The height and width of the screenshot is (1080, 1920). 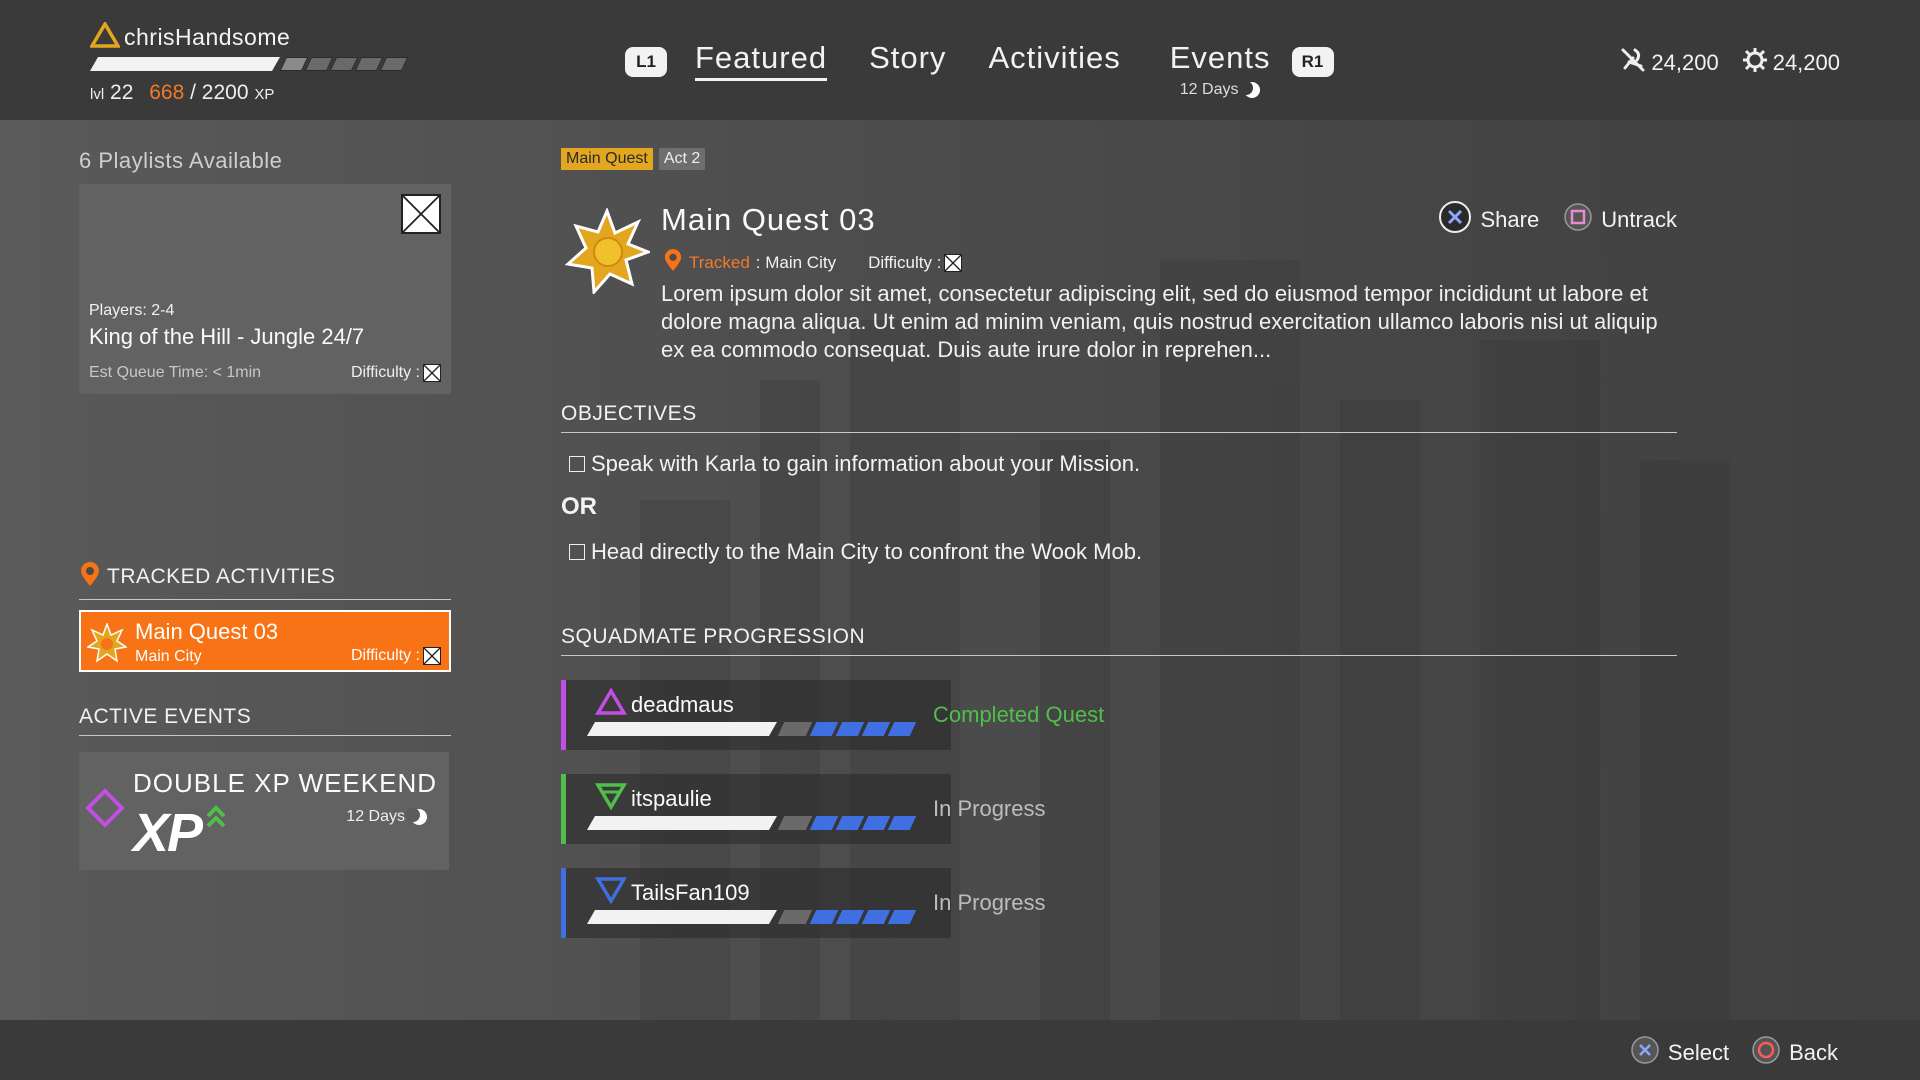 What do you see at coordinates (608, 252) in the screenshot?
I see `quest-star-icon` at bounding box center [608, 252].